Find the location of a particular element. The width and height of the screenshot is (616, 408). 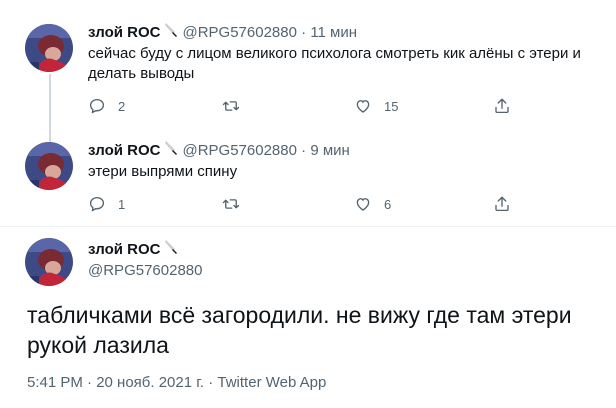

main-tweet-handle-row: @RPG57602880 is located at coordinates (145, 271).